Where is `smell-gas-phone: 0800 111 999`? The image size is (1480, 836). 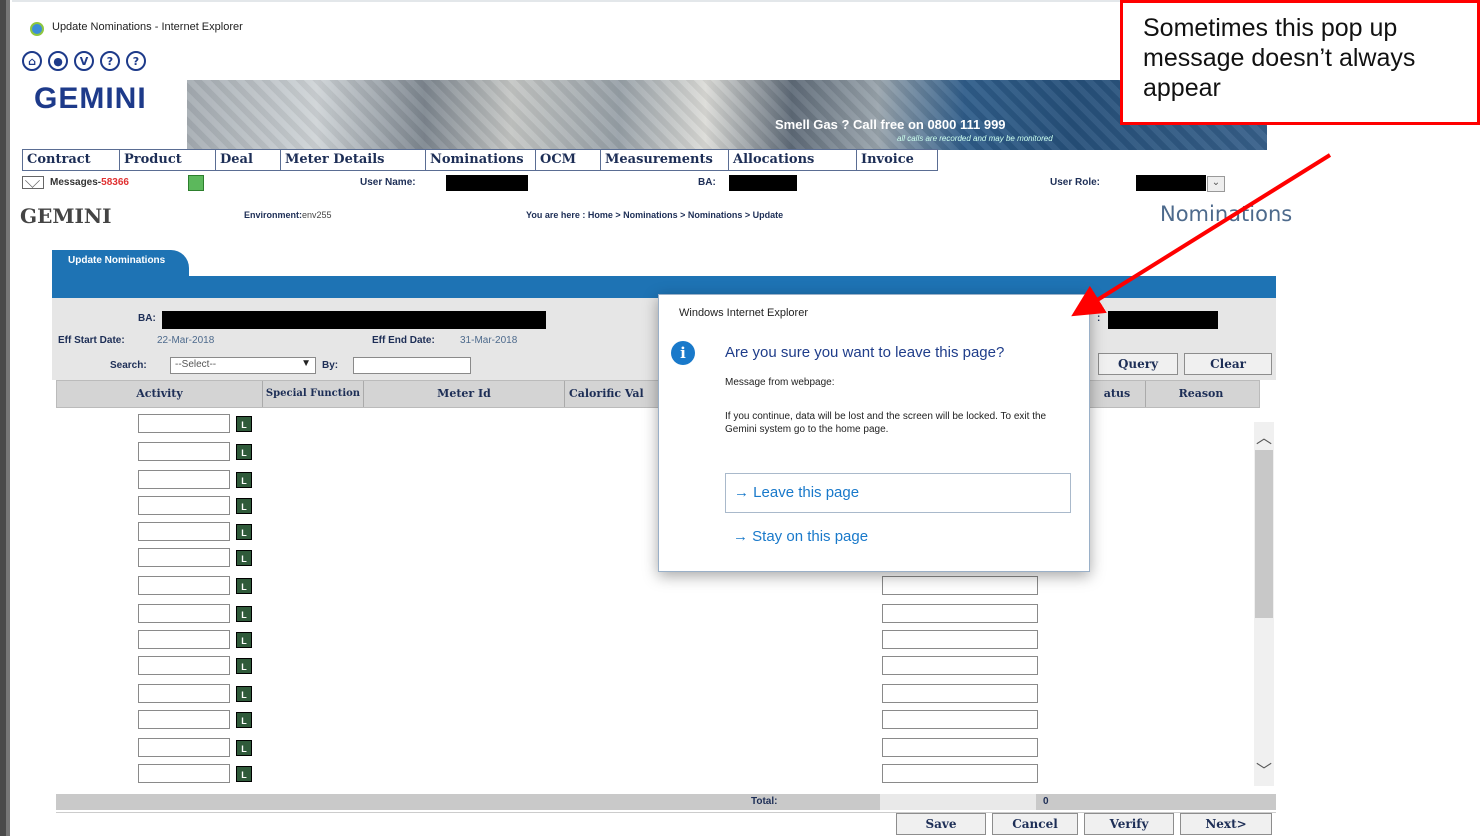
smell-gas-phone: 0800 111 999 is located at coordinates (966, 124).